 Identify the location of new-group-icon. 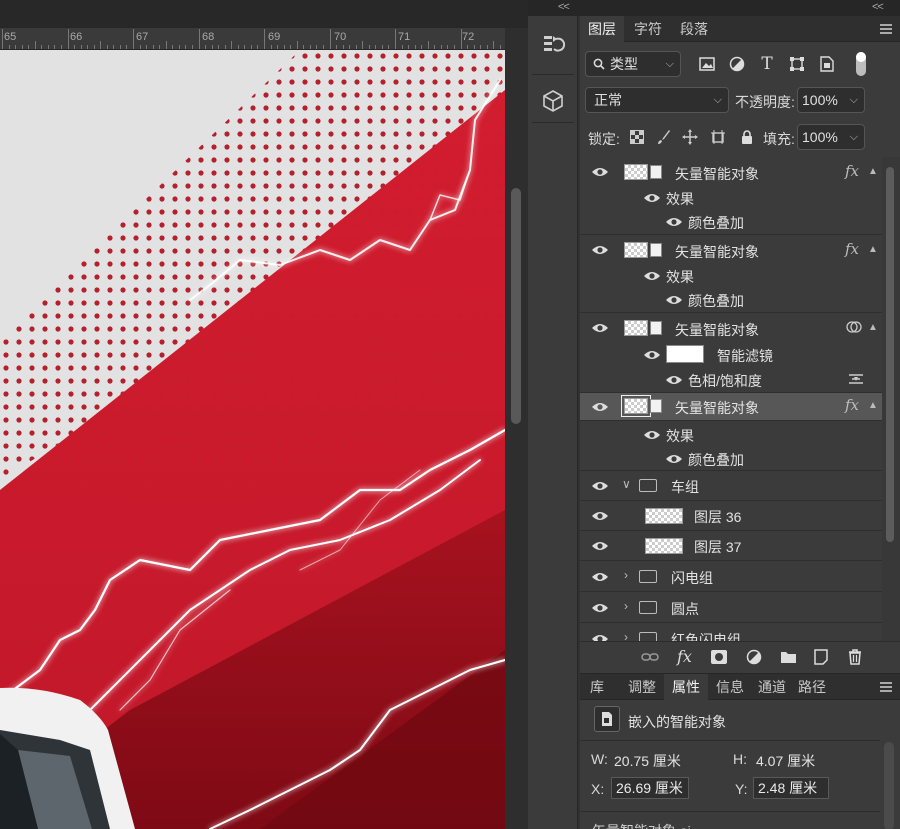
(788, 657).